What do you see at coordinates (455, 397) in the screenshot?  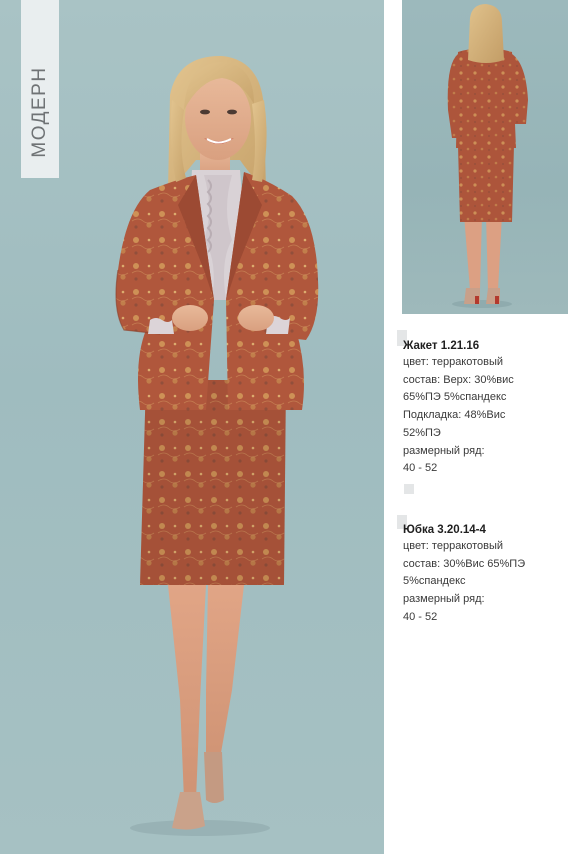 I see `product-composition-cont: 65%ПЭ 5%спандекс` at bounding box center [455, 397].